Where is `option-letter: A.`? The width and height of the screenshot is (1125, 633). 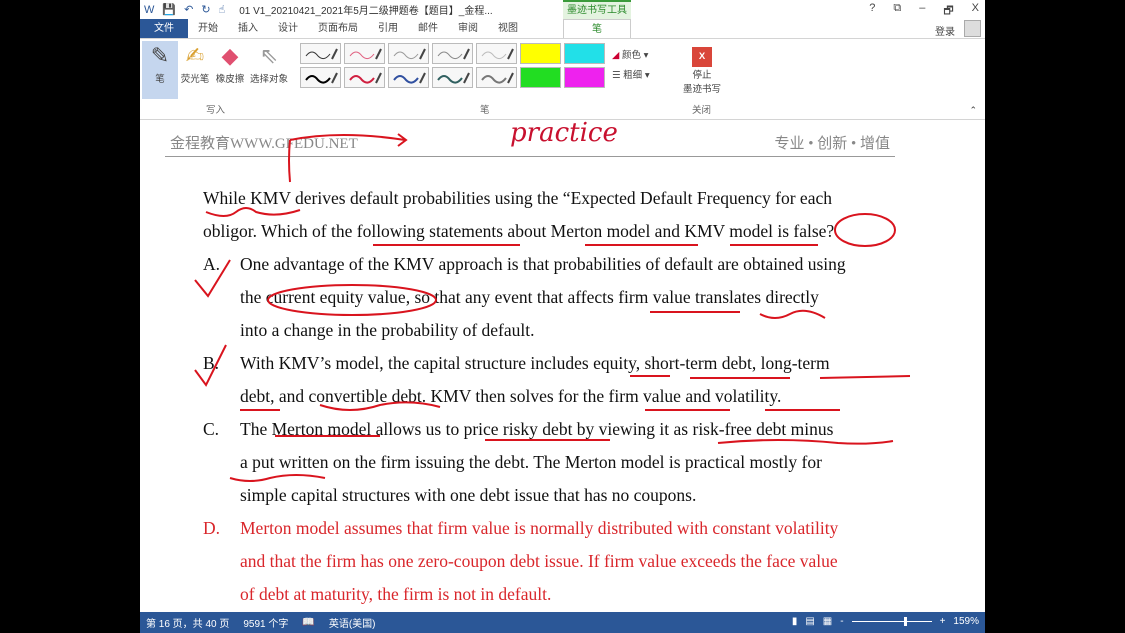 option-letter: A. is located at coordinates (212, 264).